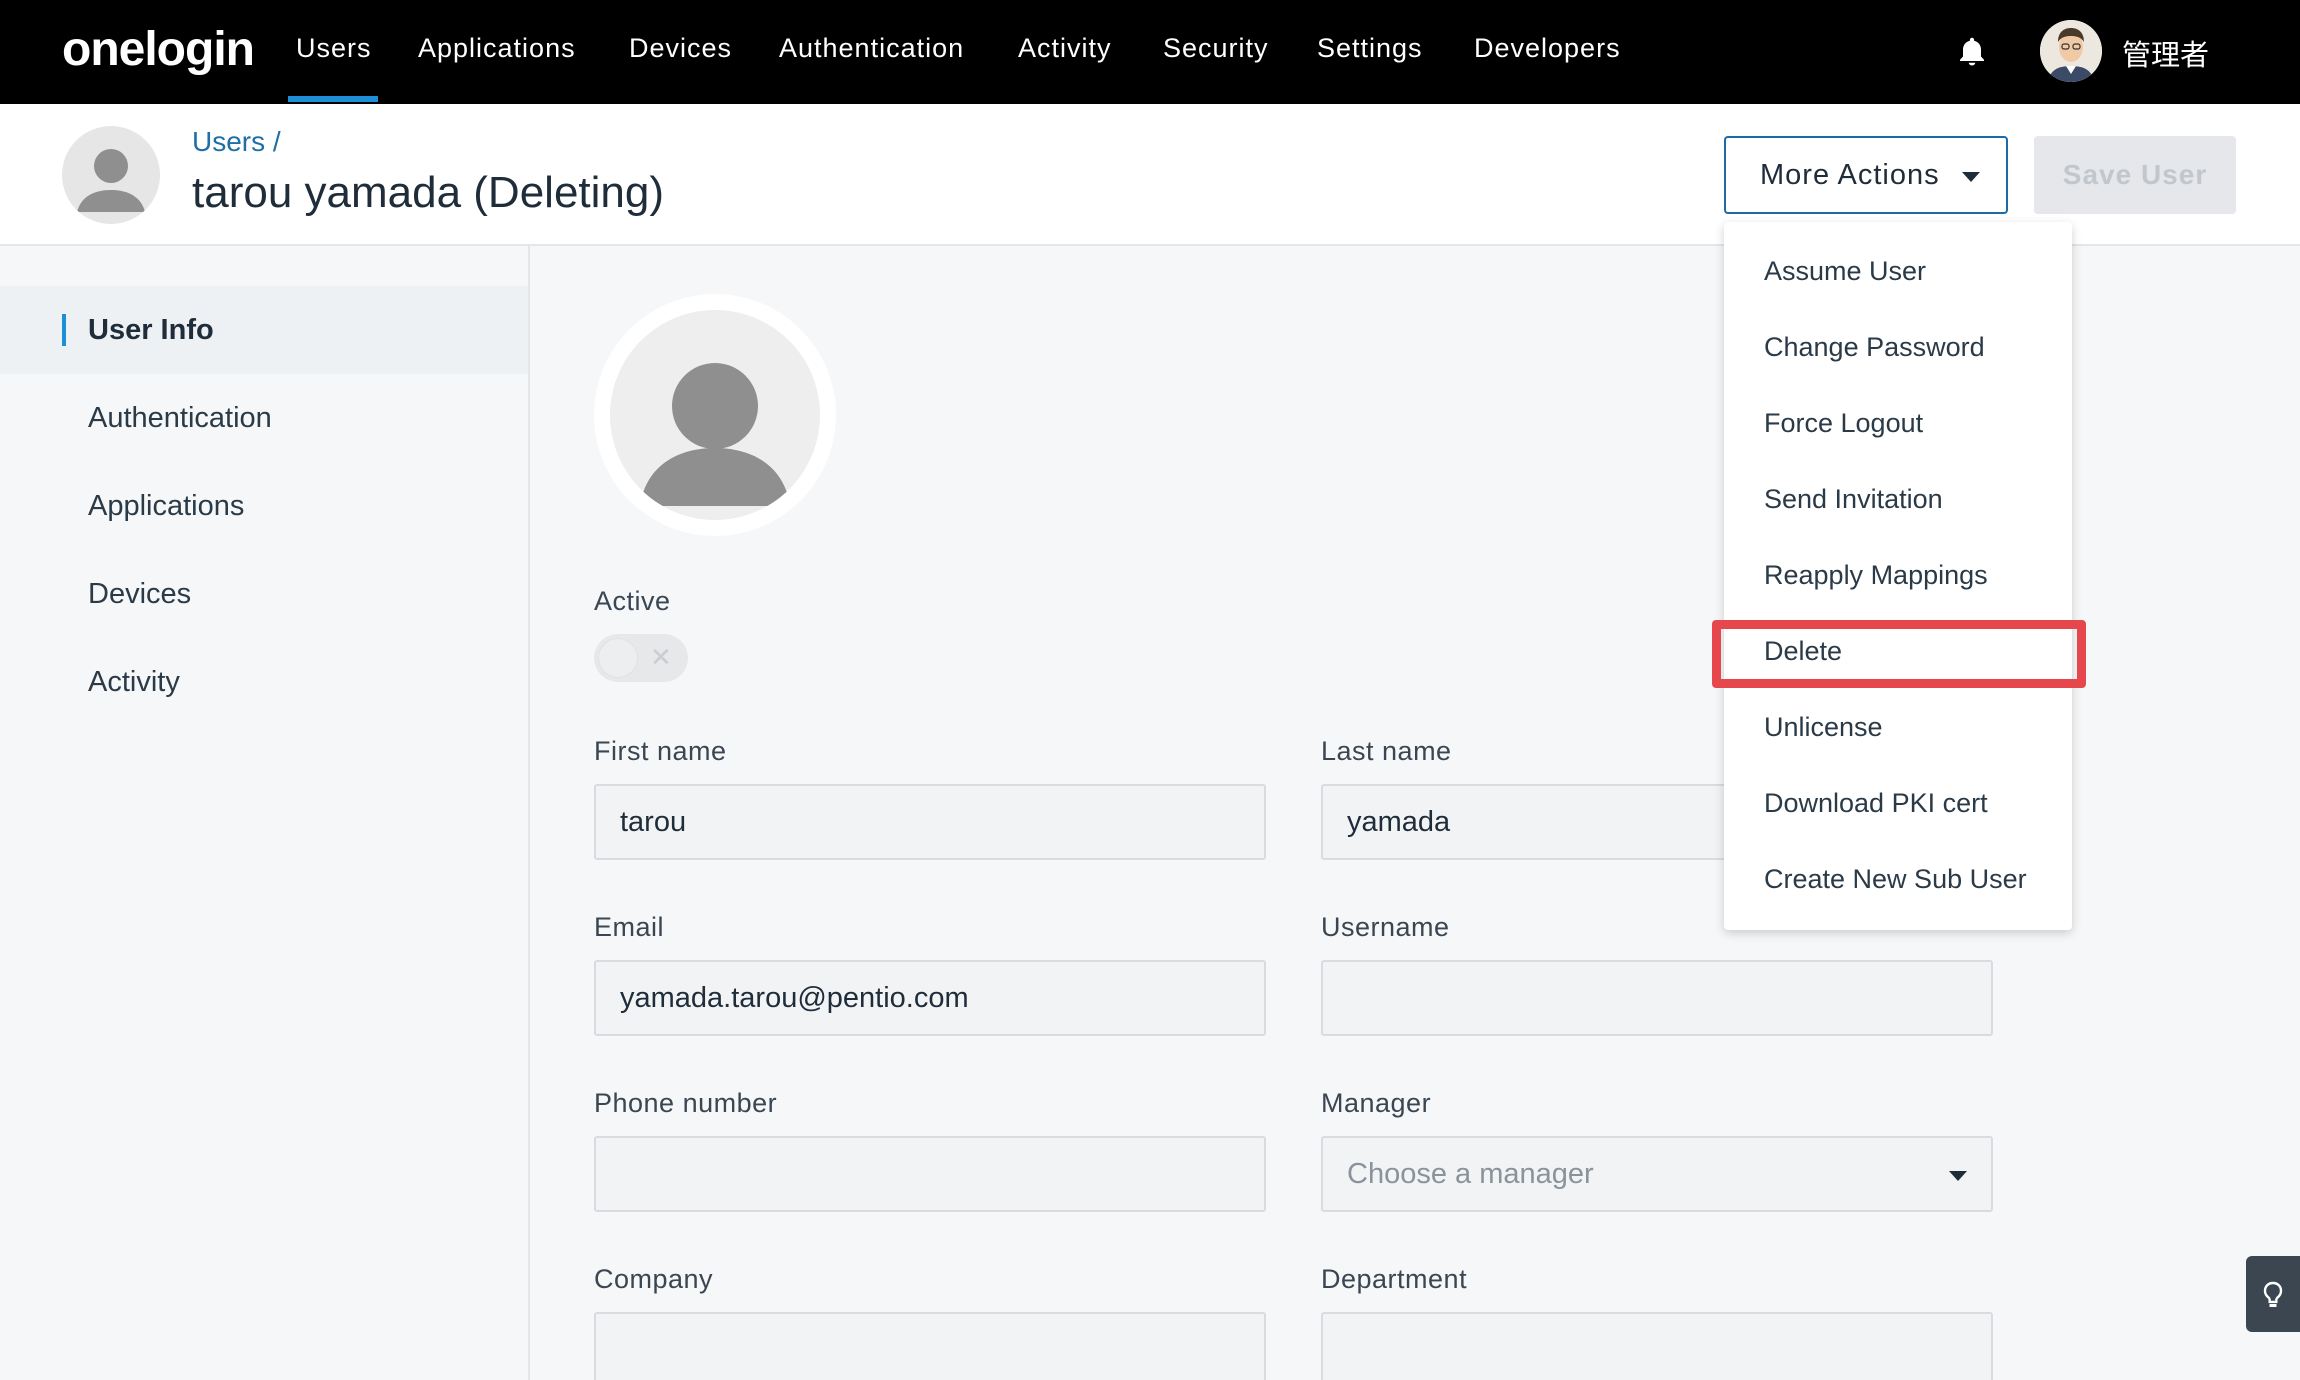  I want to click on lightbulb-icon, so click(2273, 1294).